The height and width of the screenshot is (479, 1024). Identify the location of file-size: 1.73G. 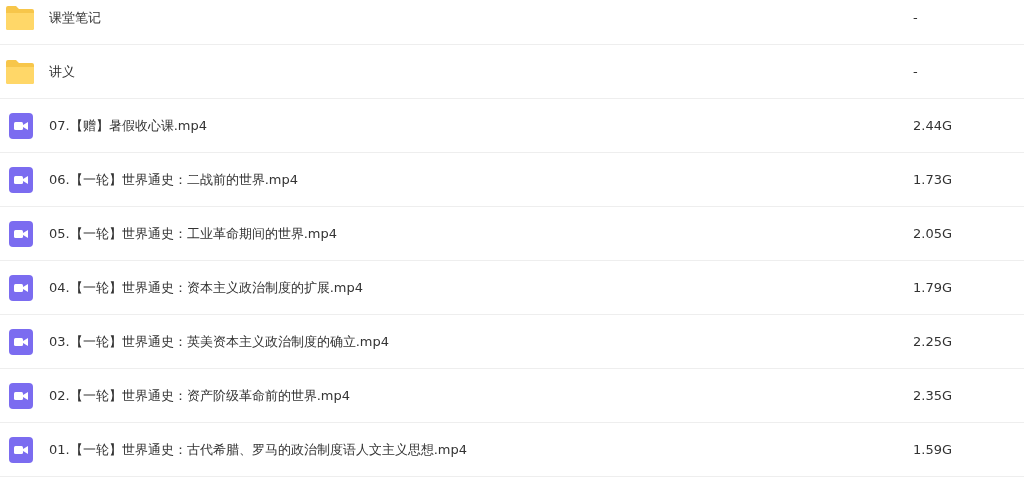
(933, 179).